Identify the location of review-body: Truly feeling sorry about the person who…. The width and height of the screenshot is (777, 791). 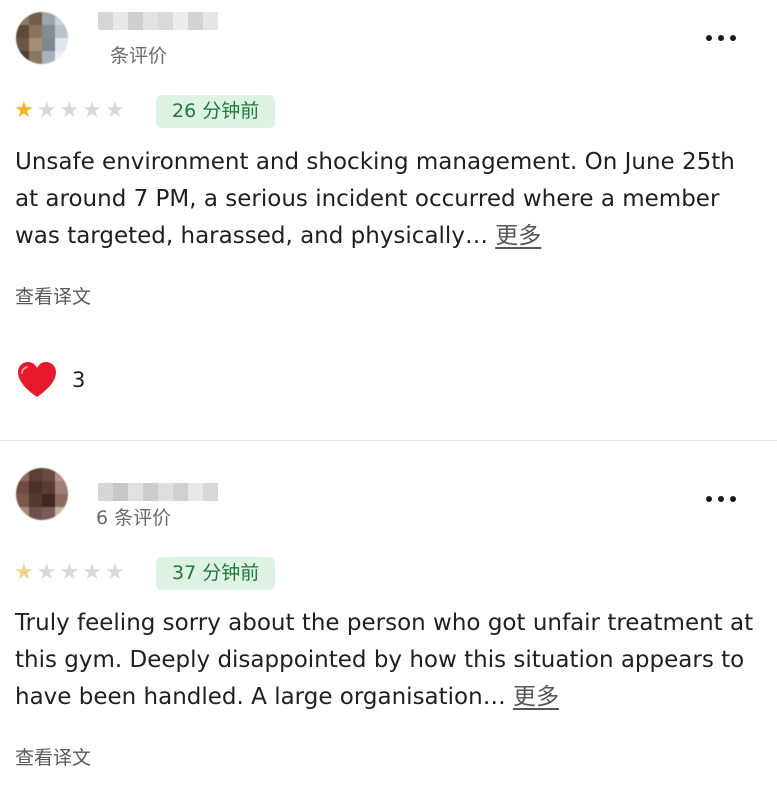
(384, 660).